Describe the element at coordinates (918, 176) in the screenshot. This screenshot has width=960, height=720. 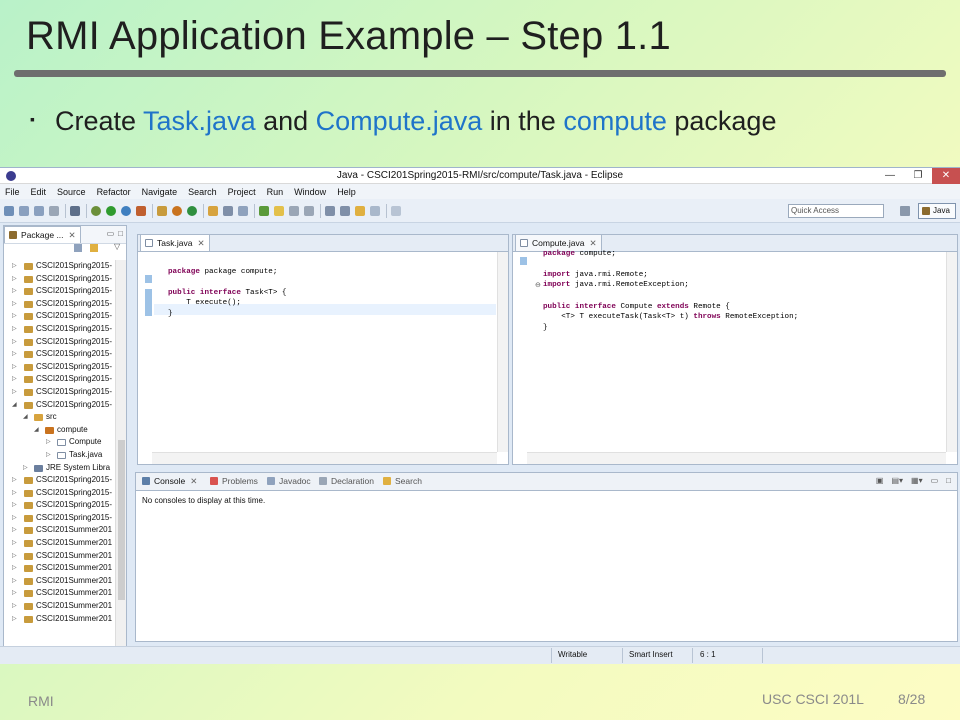
I see `maximize-button: ❐` at that location.